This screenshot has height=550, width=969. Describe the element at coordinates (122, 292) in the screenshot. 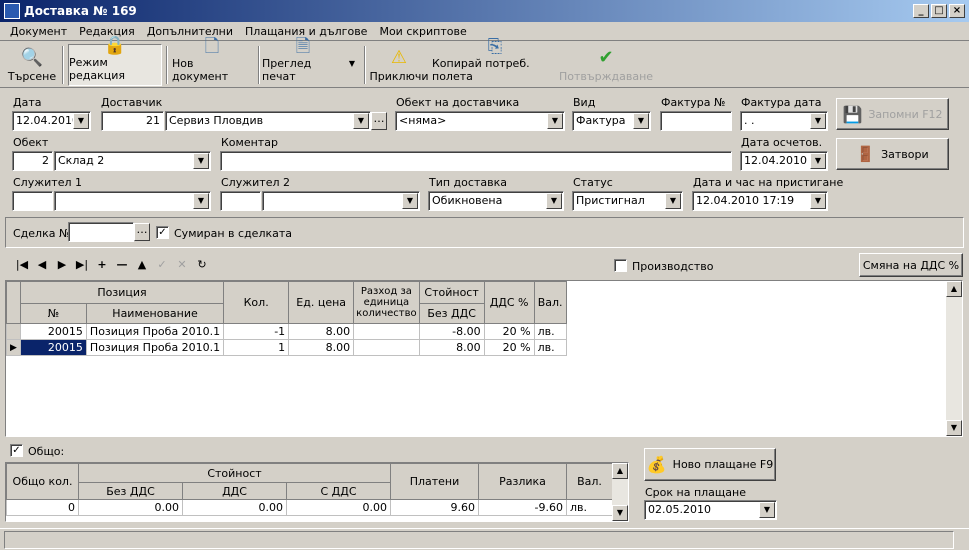

I see `col-position: Позиция` at that location.